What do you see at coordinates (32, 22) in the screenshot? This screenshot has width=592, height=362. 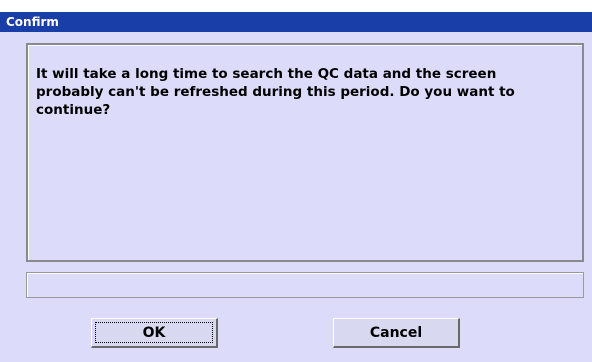 I see `dialog-title: Confirm` at bounding box center [32, 22].